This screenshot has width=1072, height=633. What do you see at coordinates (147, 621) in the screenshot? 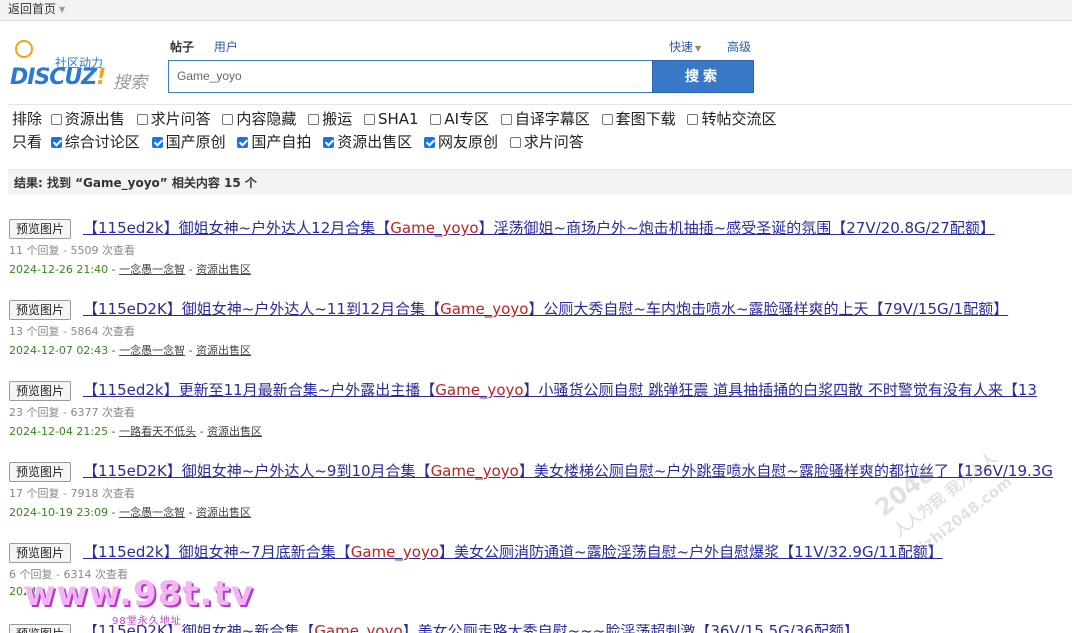
I see `watermark-98t-sub: 98堂永久地址` at bounding box center [147, 621].